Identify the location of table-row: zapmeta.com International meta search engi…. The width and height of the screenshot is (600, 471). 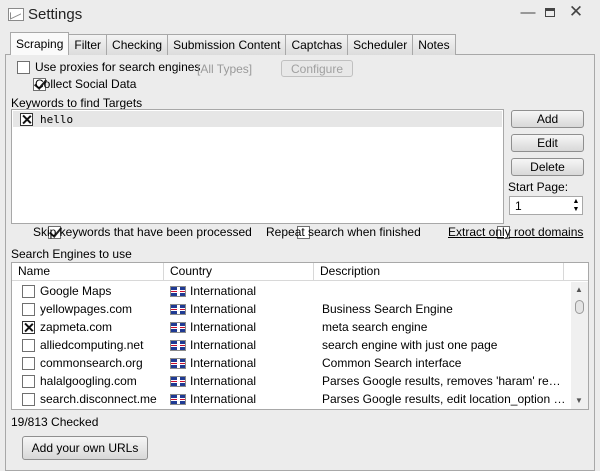
(290, 327).